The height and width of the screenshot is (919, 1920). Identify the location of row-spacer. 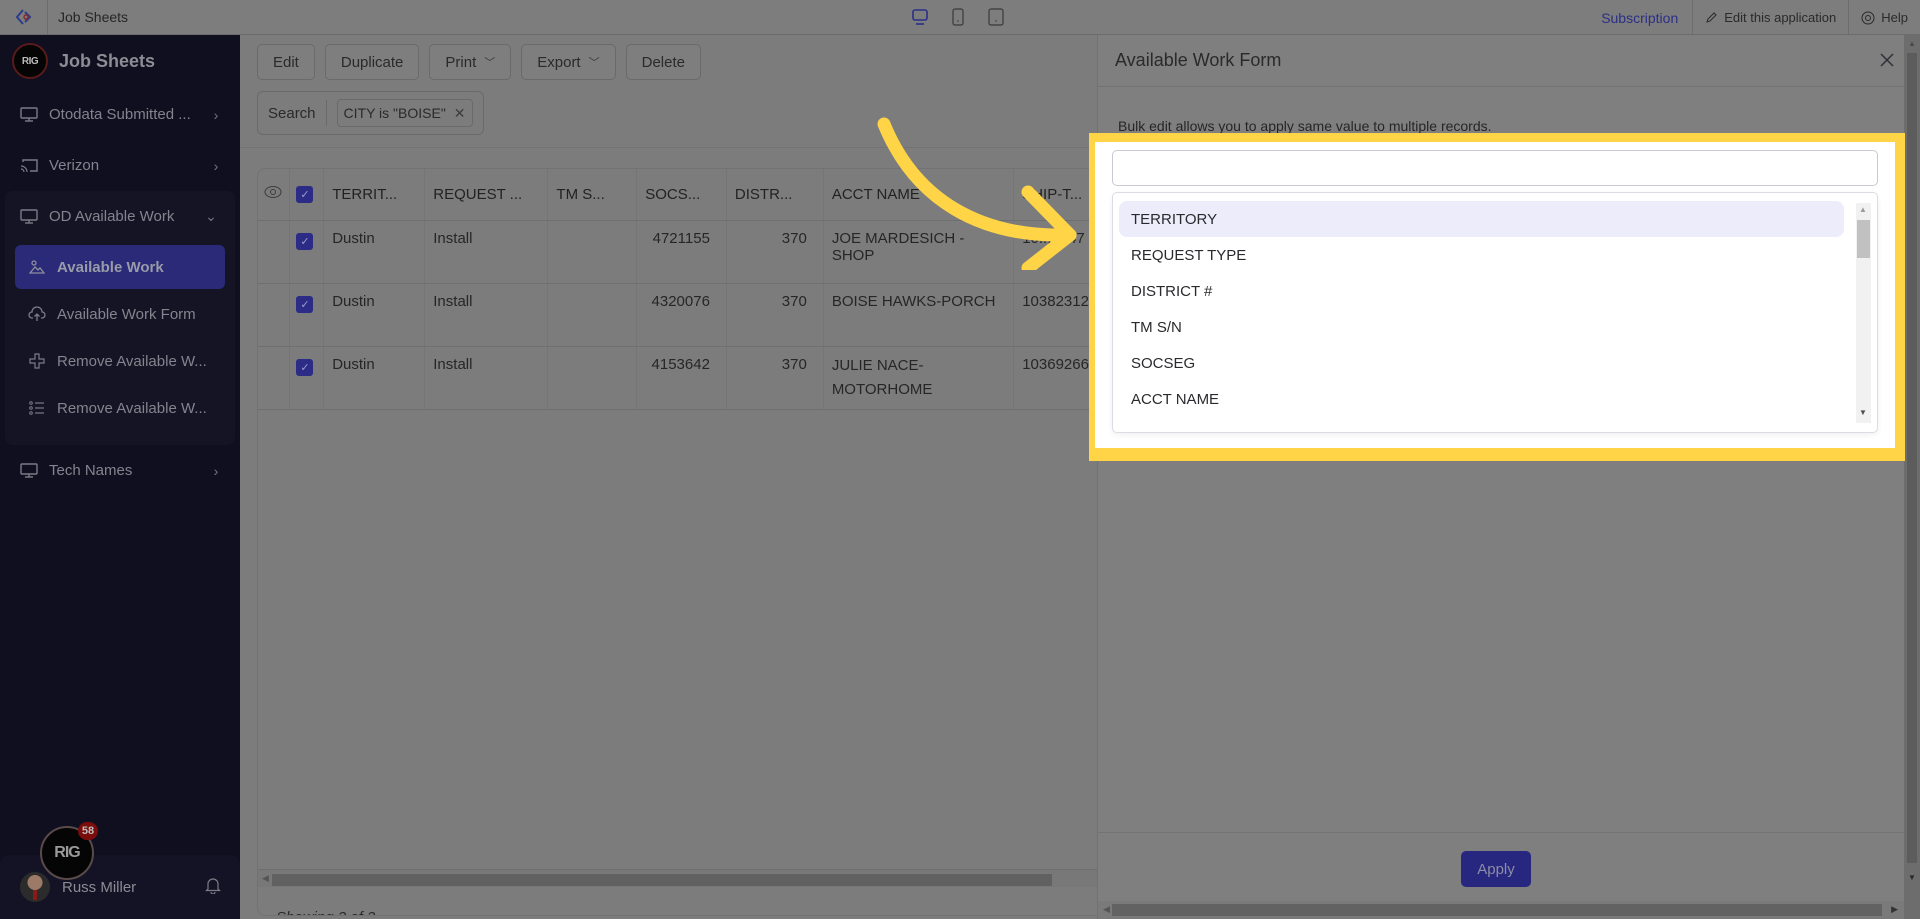
(274, 315).